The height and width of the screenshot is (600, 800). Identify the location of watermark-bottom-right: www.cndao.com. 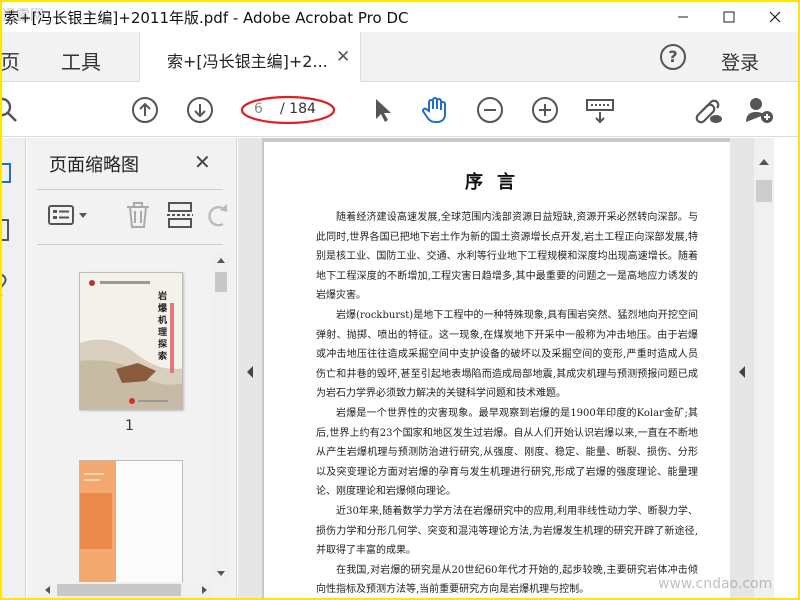
(715, 584).